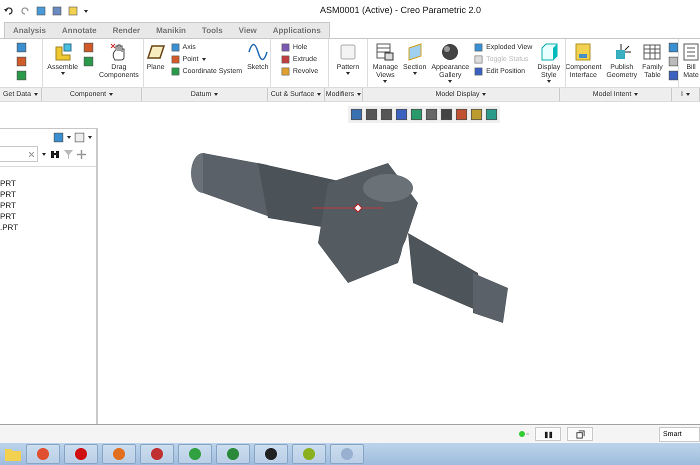  I want to click on find-button, so click(548, 434).